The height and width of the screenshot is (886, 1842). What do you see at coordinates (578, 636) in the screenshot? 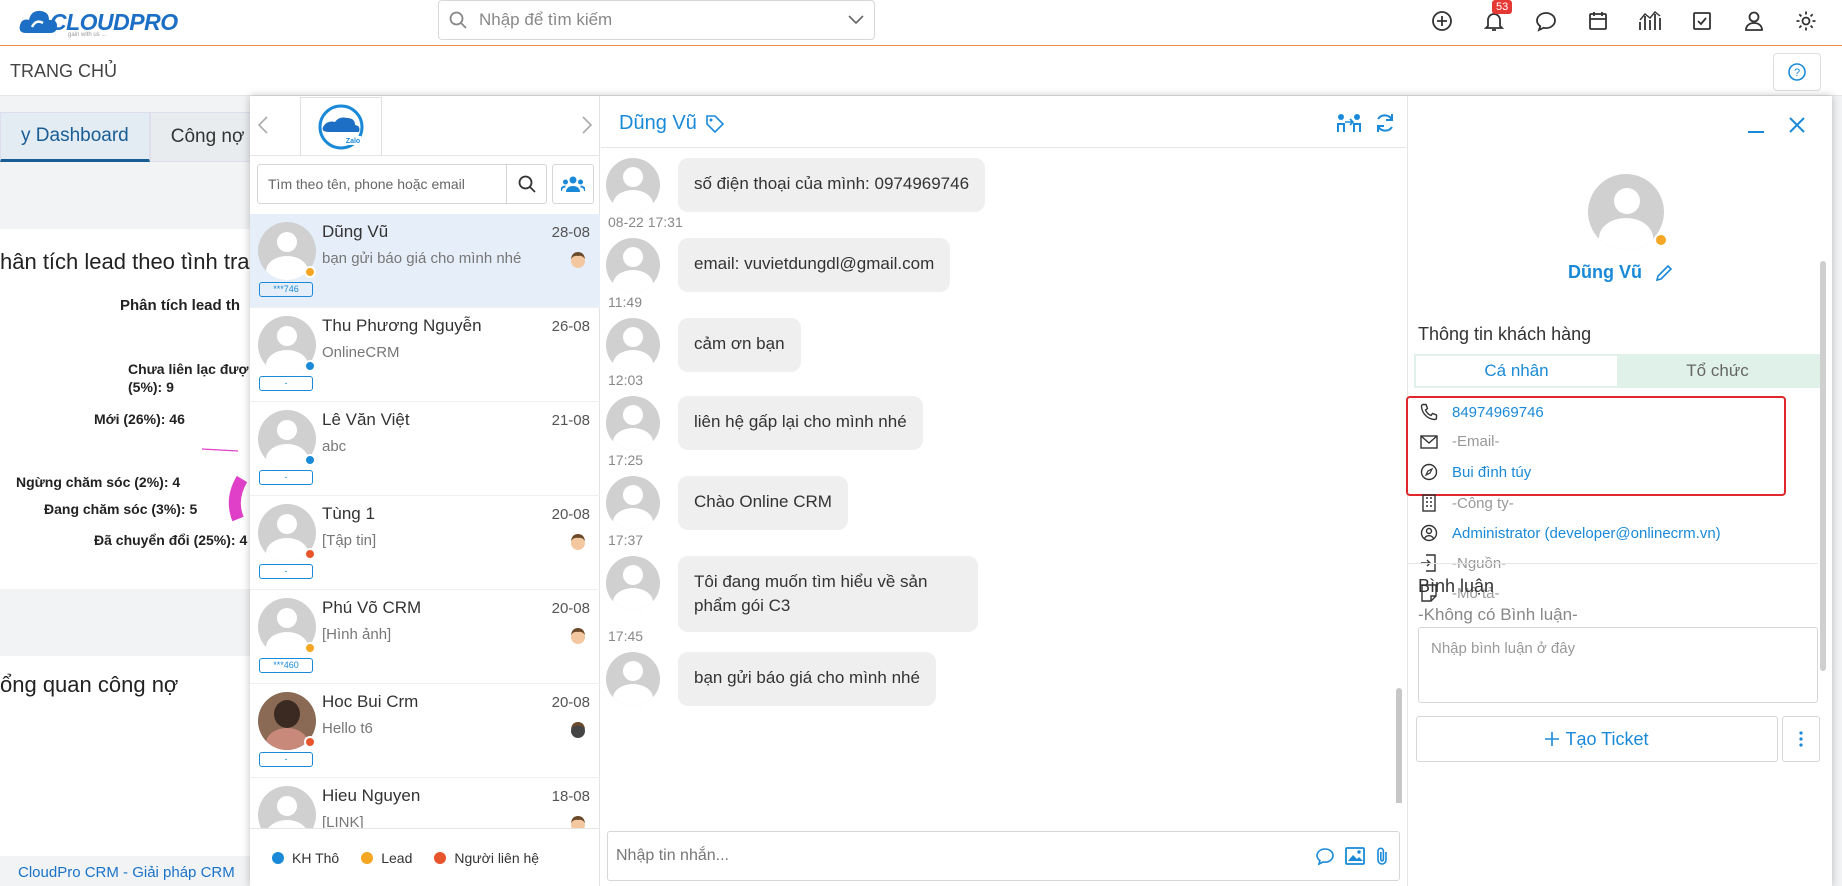
I see `agent-face-icon` at bounding box center [578, 636].